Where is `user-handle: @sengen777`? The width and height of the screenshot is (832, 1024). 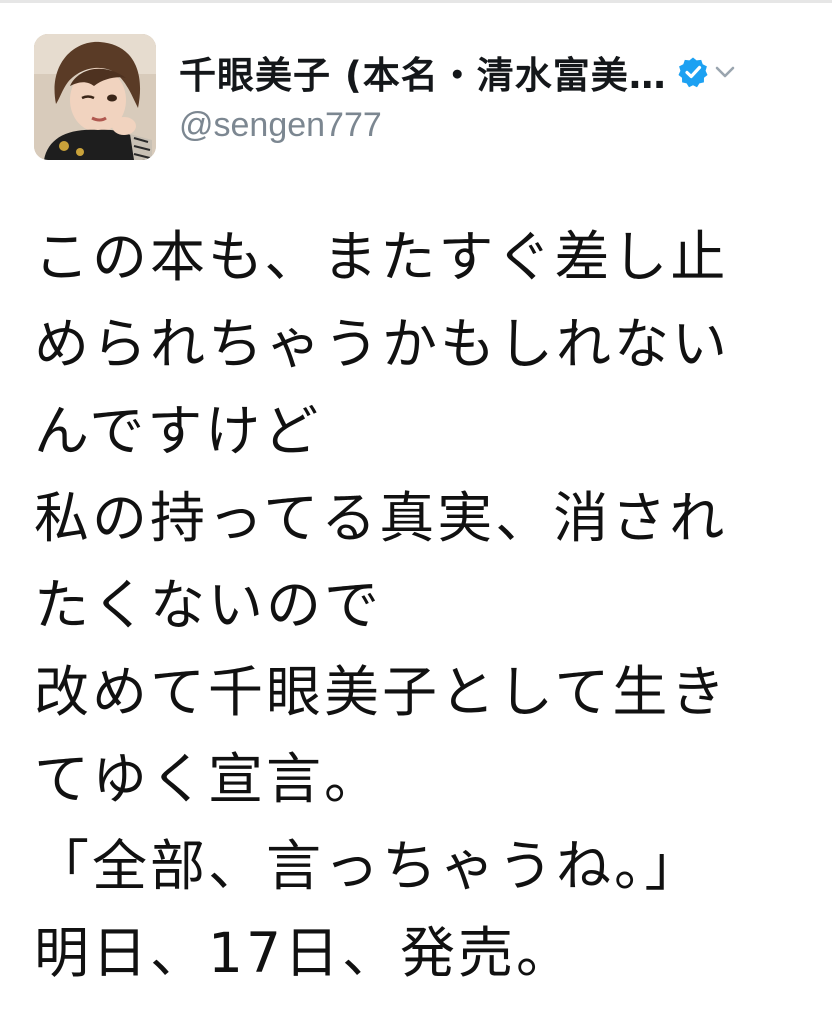
user-handle: @sengen777 is located at coordinates (494, 125).